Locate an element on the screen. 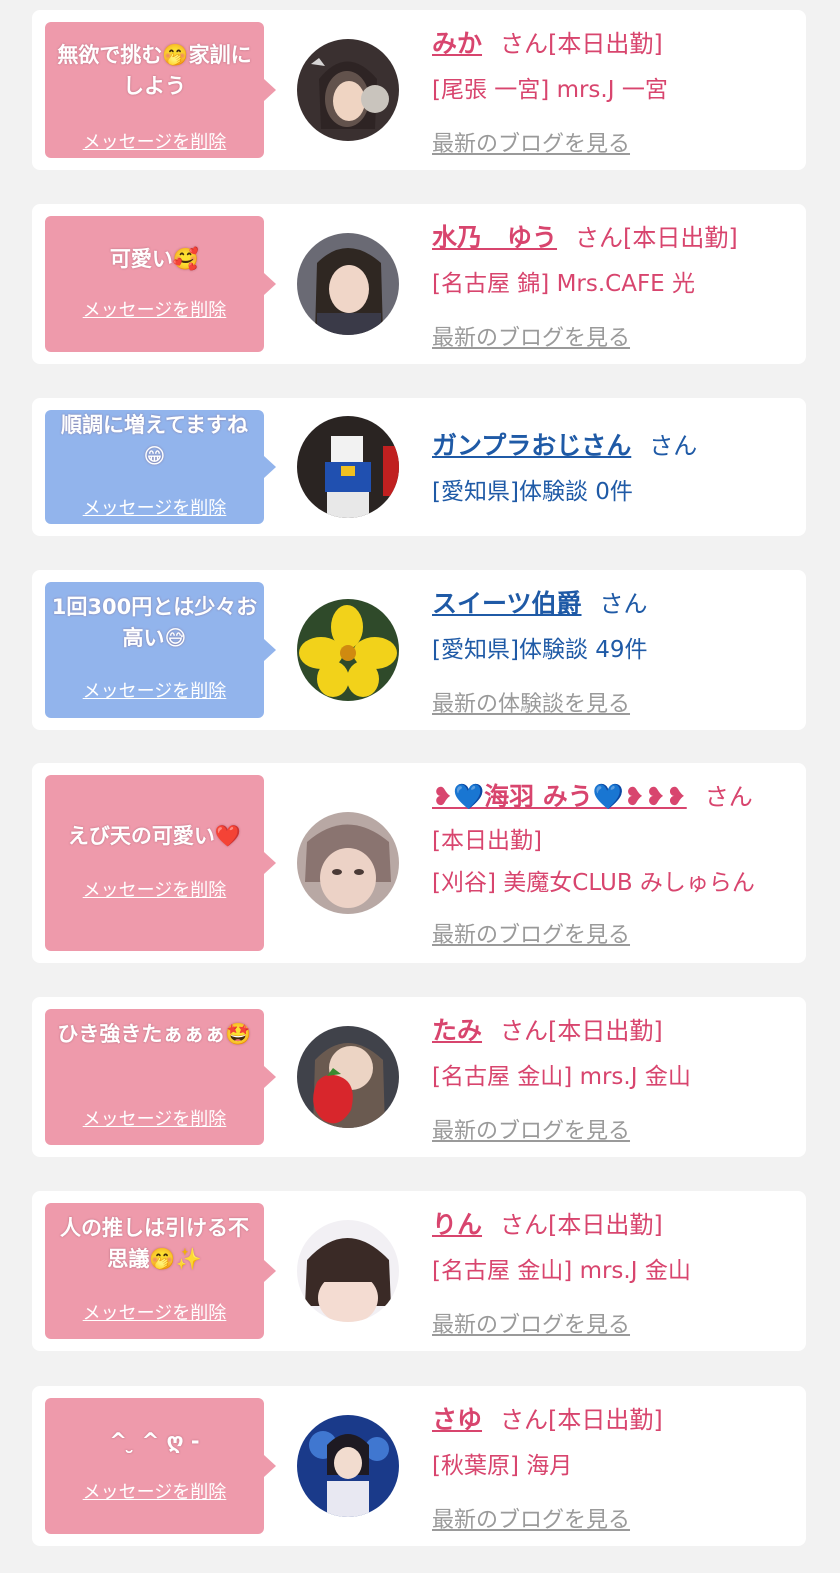 The image size is (840, 1573). sender-info: みか さん[本日出勤] [尾張 一宮] mrs.J 一宮 最新のブログを見る is located at coordinates (617, 91).